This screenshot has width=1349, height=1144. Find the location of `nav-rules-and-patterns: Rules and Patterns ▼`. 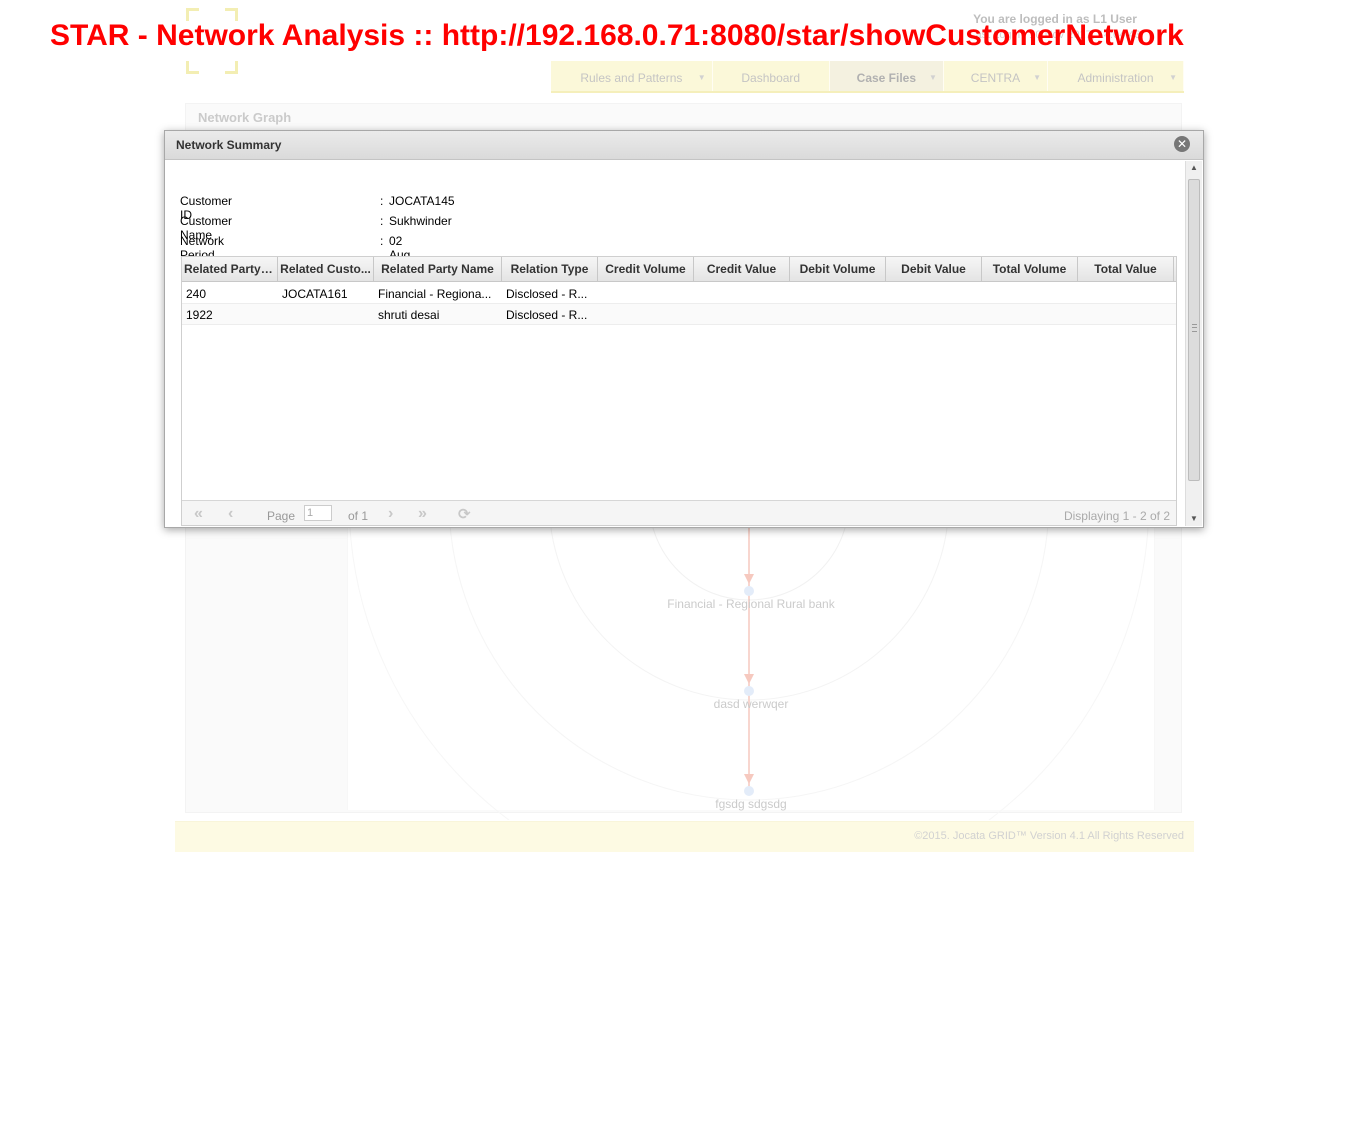

nav-rules-and-patterns: Rules and Patterns ▼ is located at coordinates (632, 76).